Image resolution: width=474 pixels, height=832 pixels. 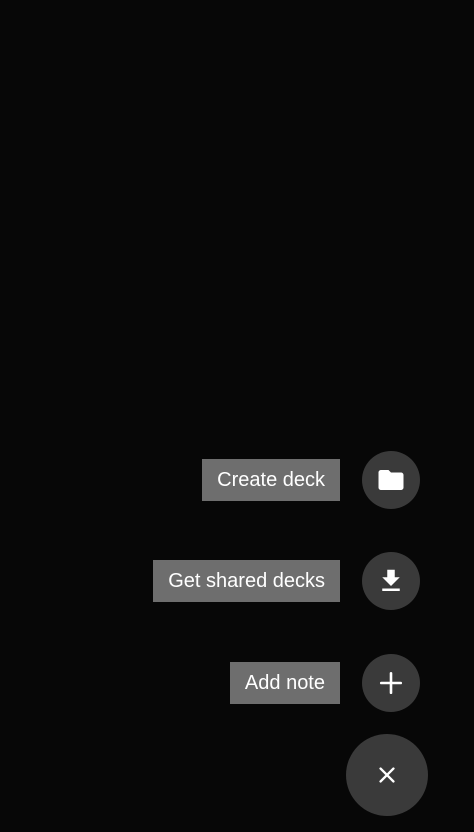 I want to click on add-note-button, so click(x=391, y=683).